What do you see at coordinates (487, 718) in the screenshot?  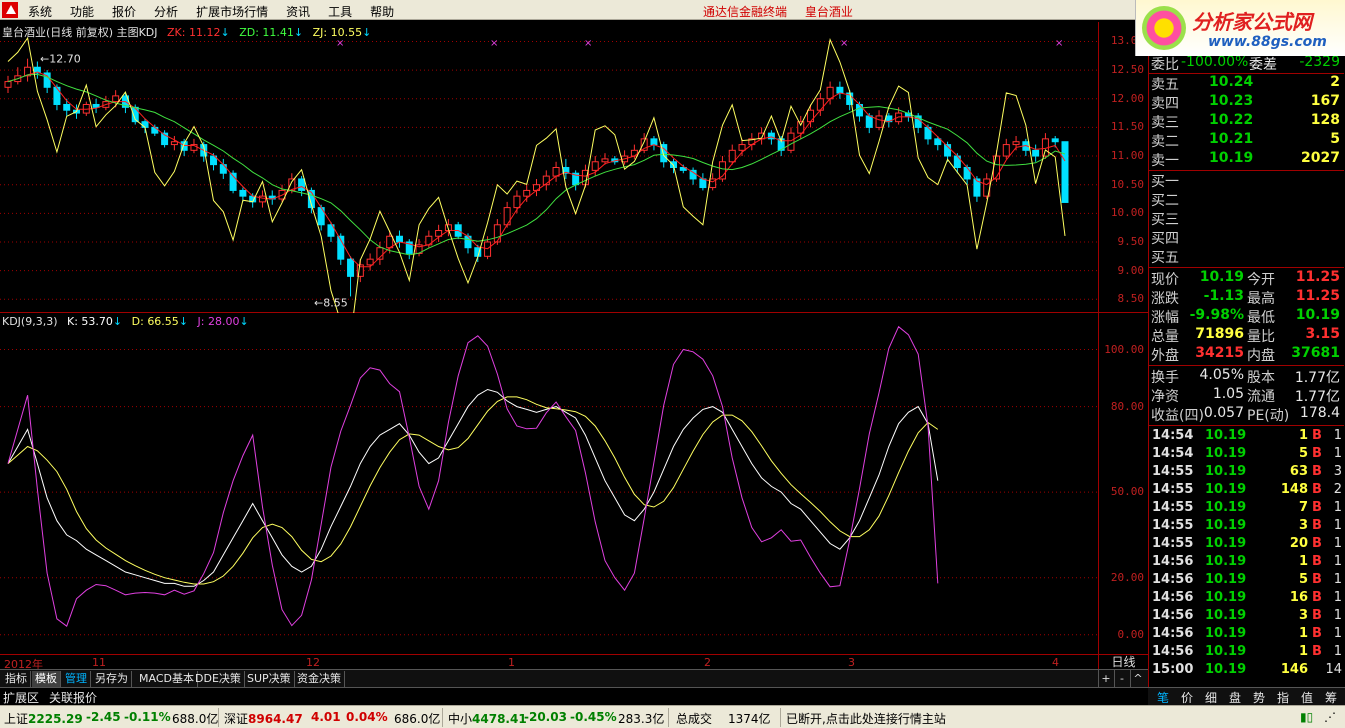 I see `zx-index: 中小4478.41` at bounding box center [487, 718].